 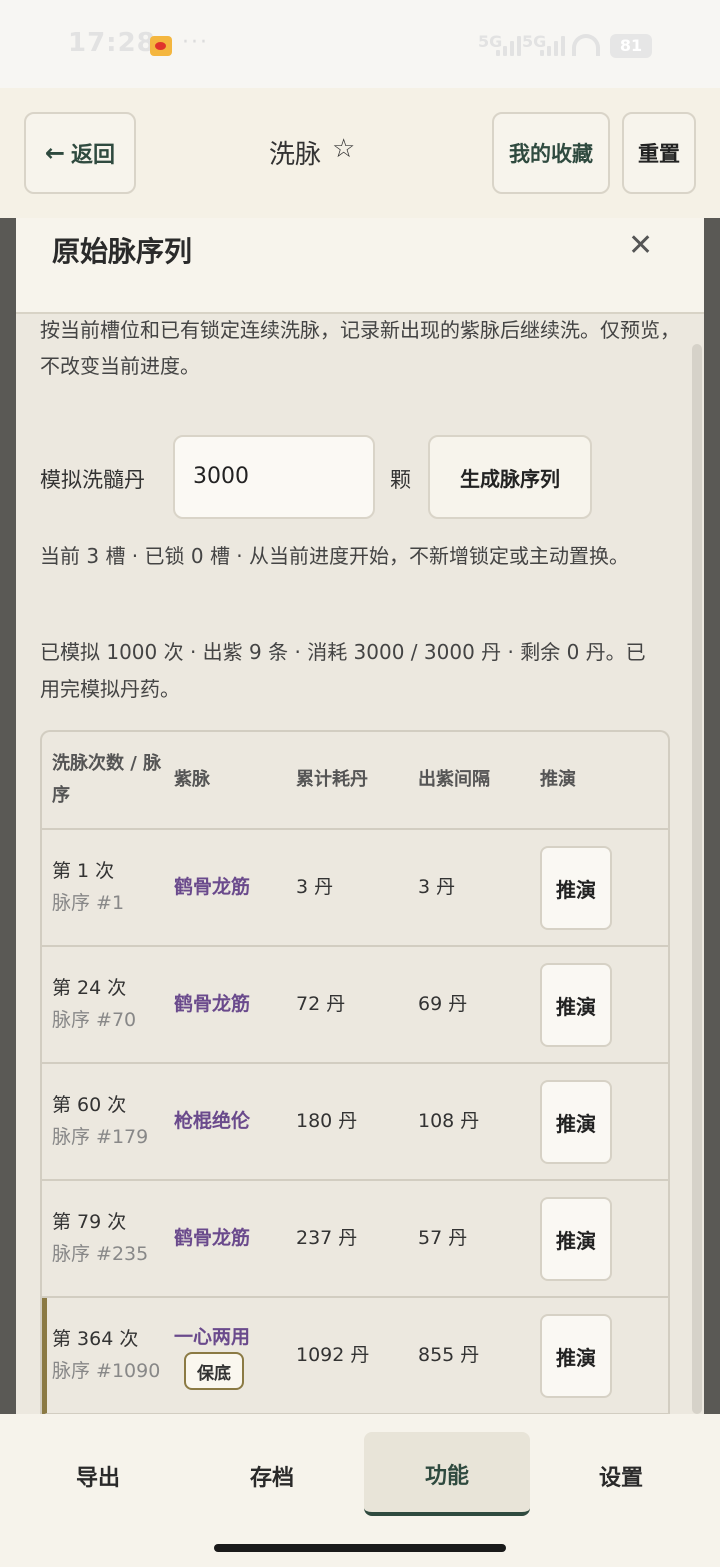 I want to click on generate-sequence-button: 生成脉序列, so click(x=510, y=477).